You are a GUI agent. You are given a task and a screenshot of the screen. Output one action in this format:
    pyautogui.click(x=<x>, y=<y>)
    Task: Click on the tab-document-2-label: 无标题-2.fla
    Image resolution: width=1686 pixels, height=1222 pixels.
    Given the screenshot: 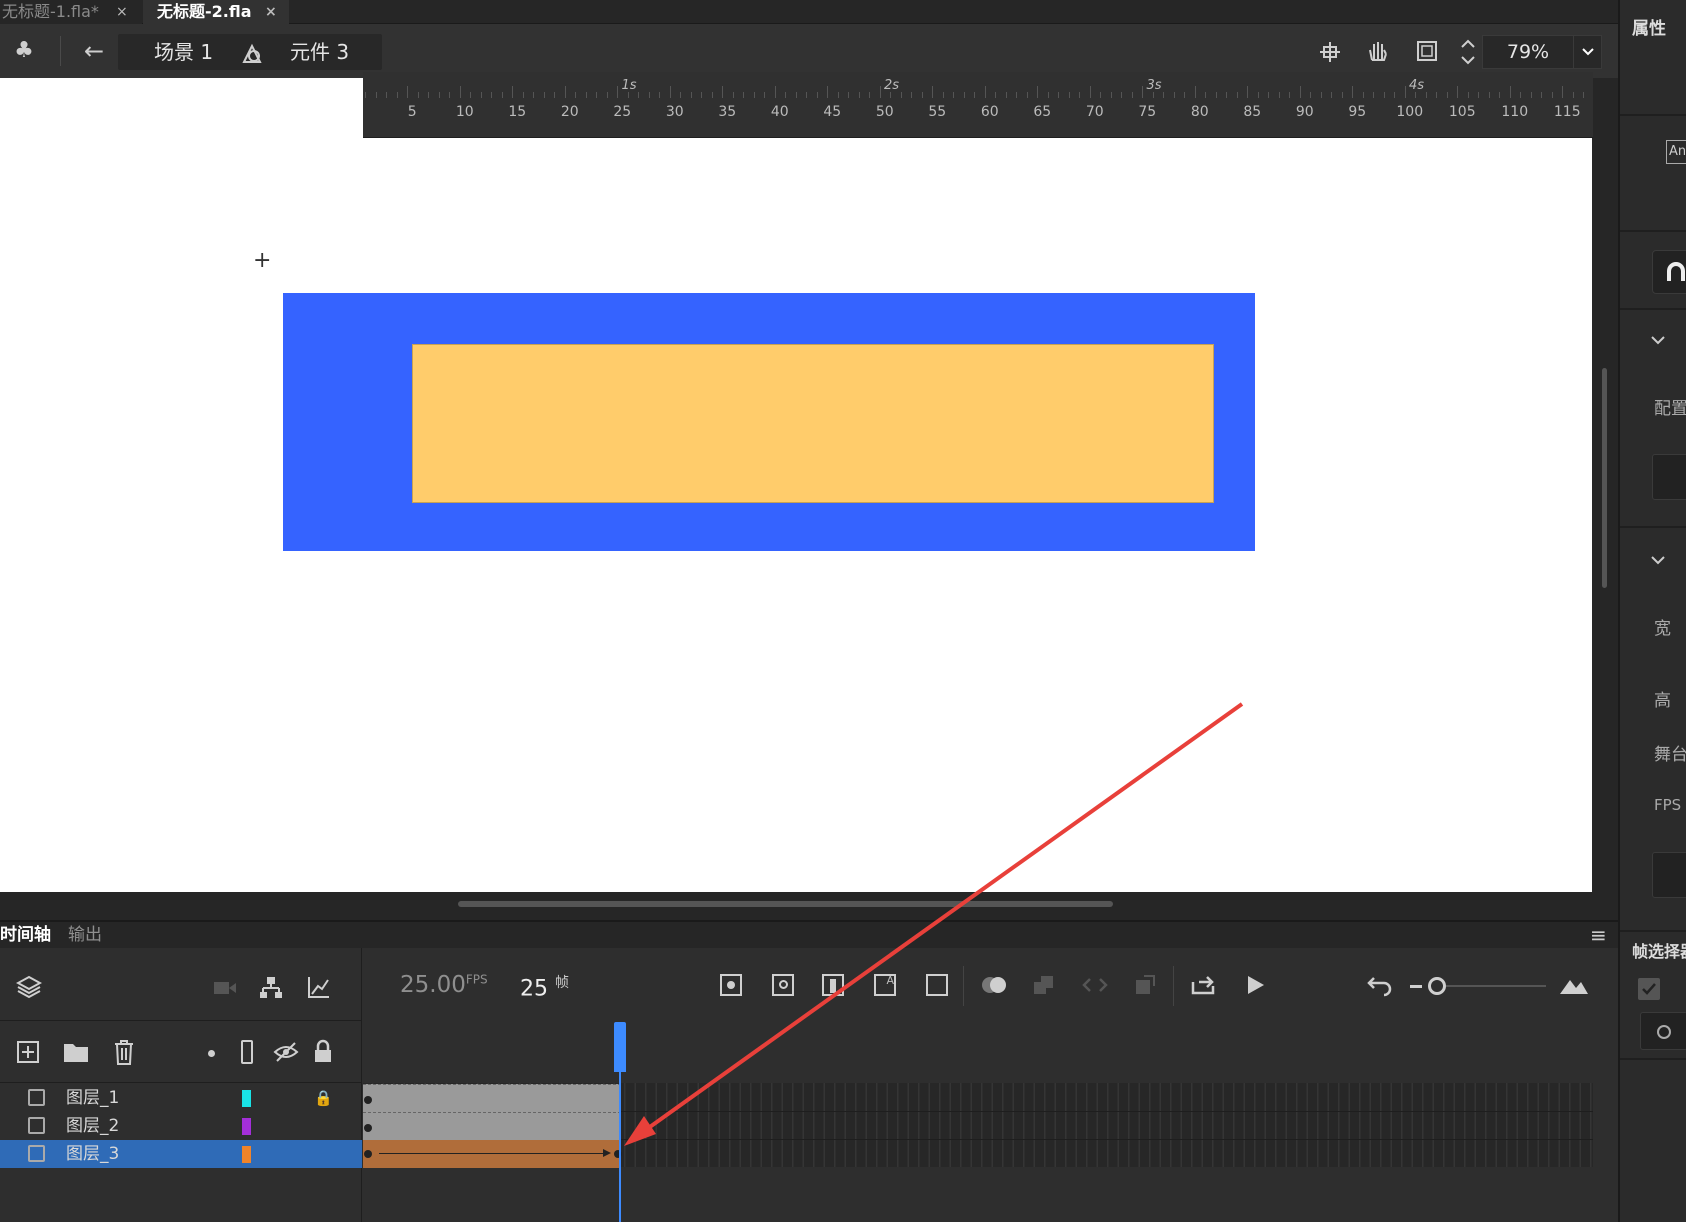 What is the action you would take?
    pyautogui.click(x=204, y=11)
    